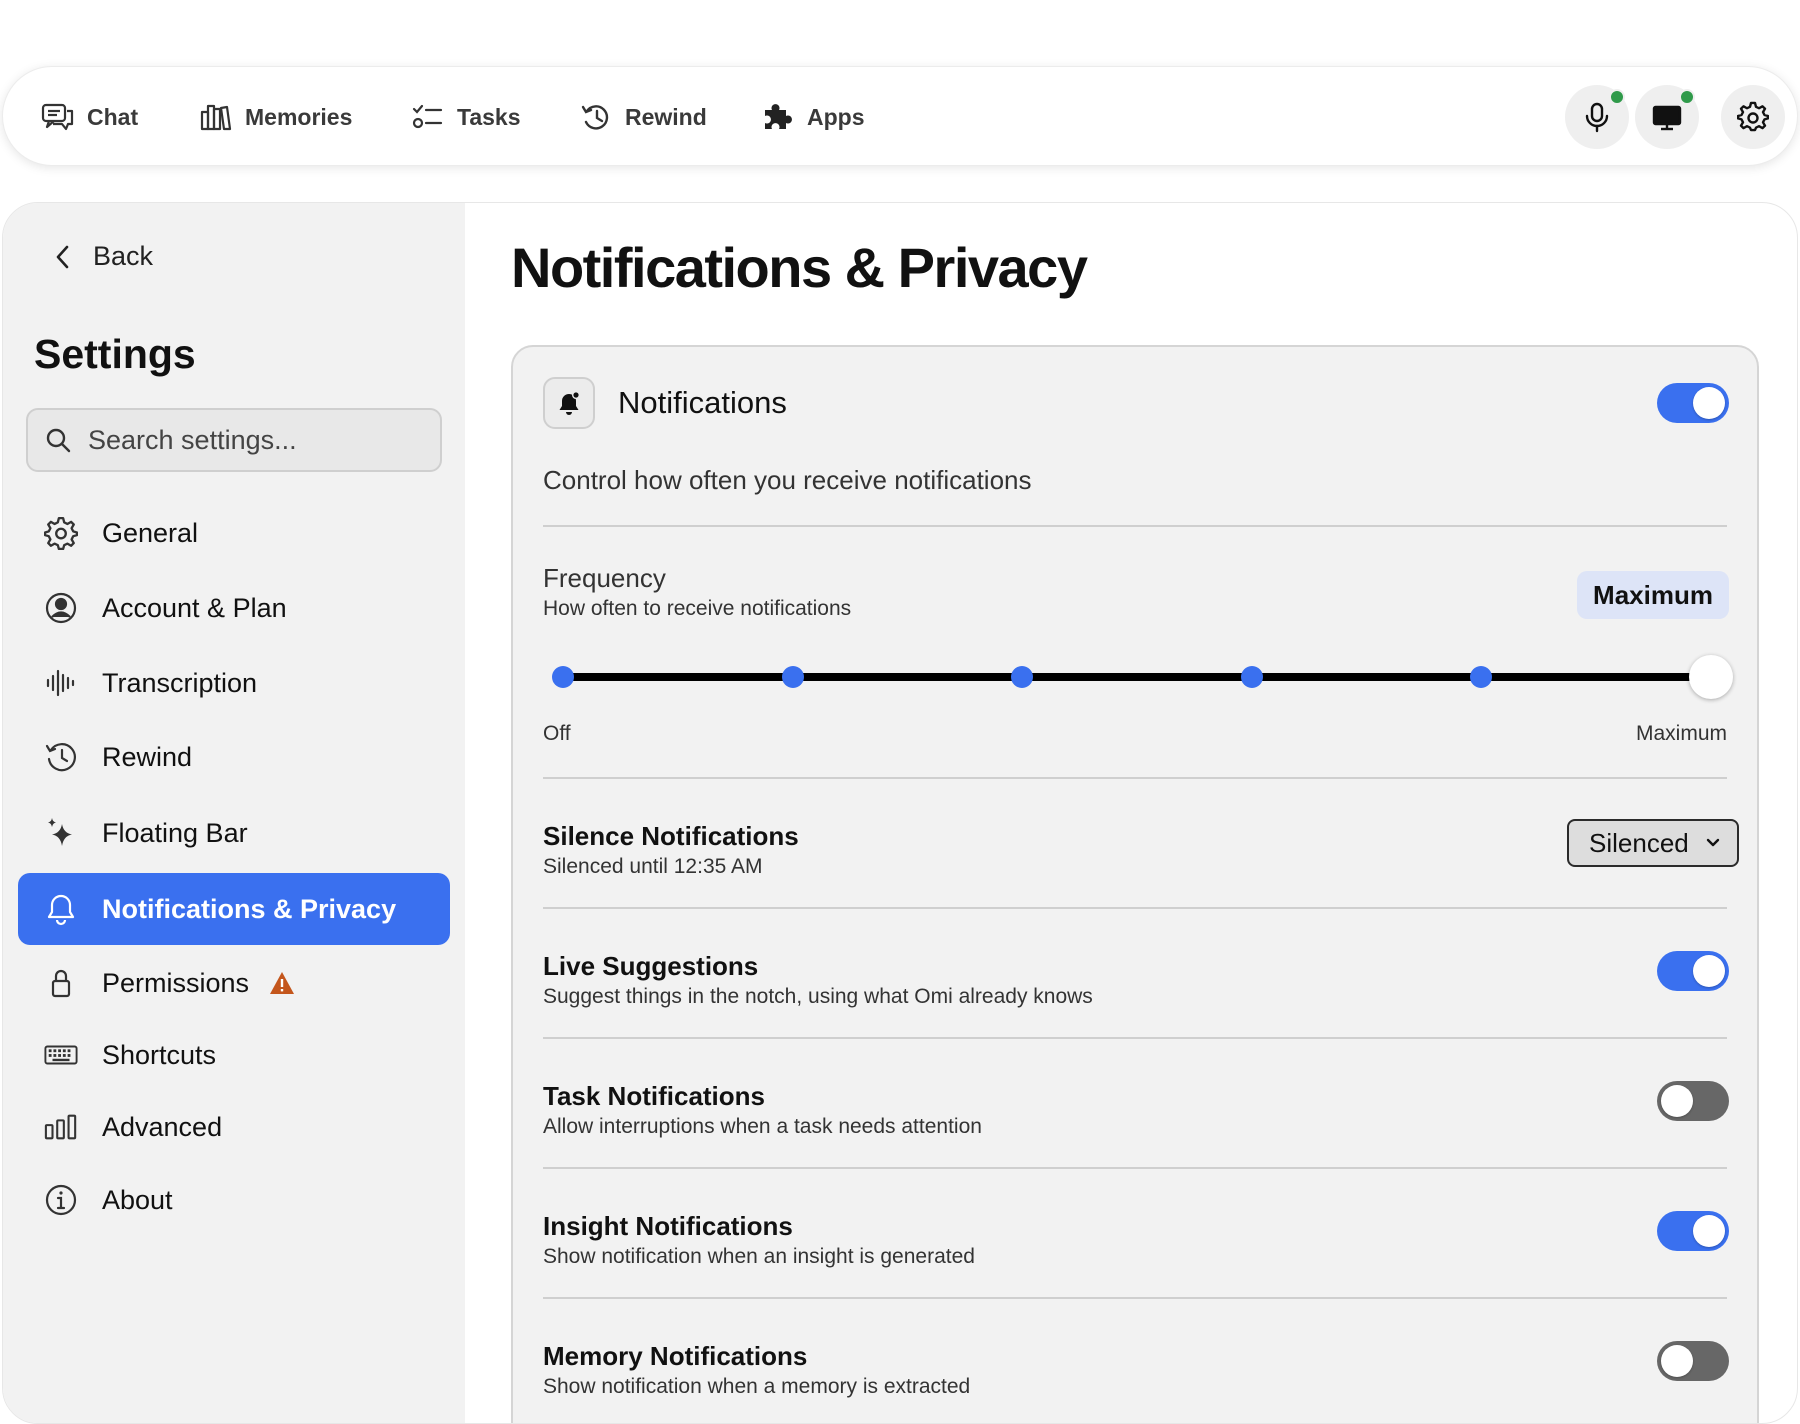 The width and height of the screenshot is (1800, 1424). I want to click on nav-chat-label: Chat, so click(113, 116).